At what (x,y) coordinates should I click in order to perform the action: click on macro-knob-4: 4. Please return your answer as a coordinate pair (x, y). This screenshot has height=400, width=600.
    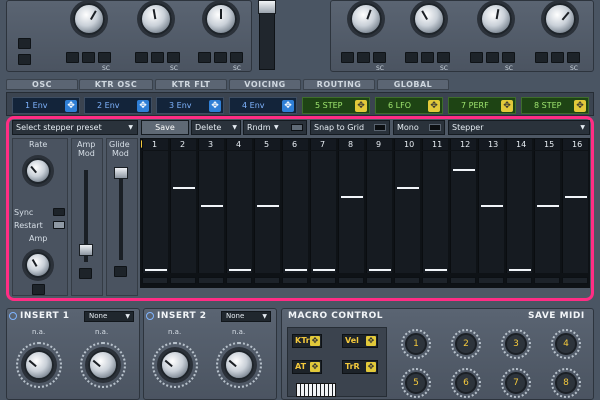
    Looking at the image, I should click on (566, 344).